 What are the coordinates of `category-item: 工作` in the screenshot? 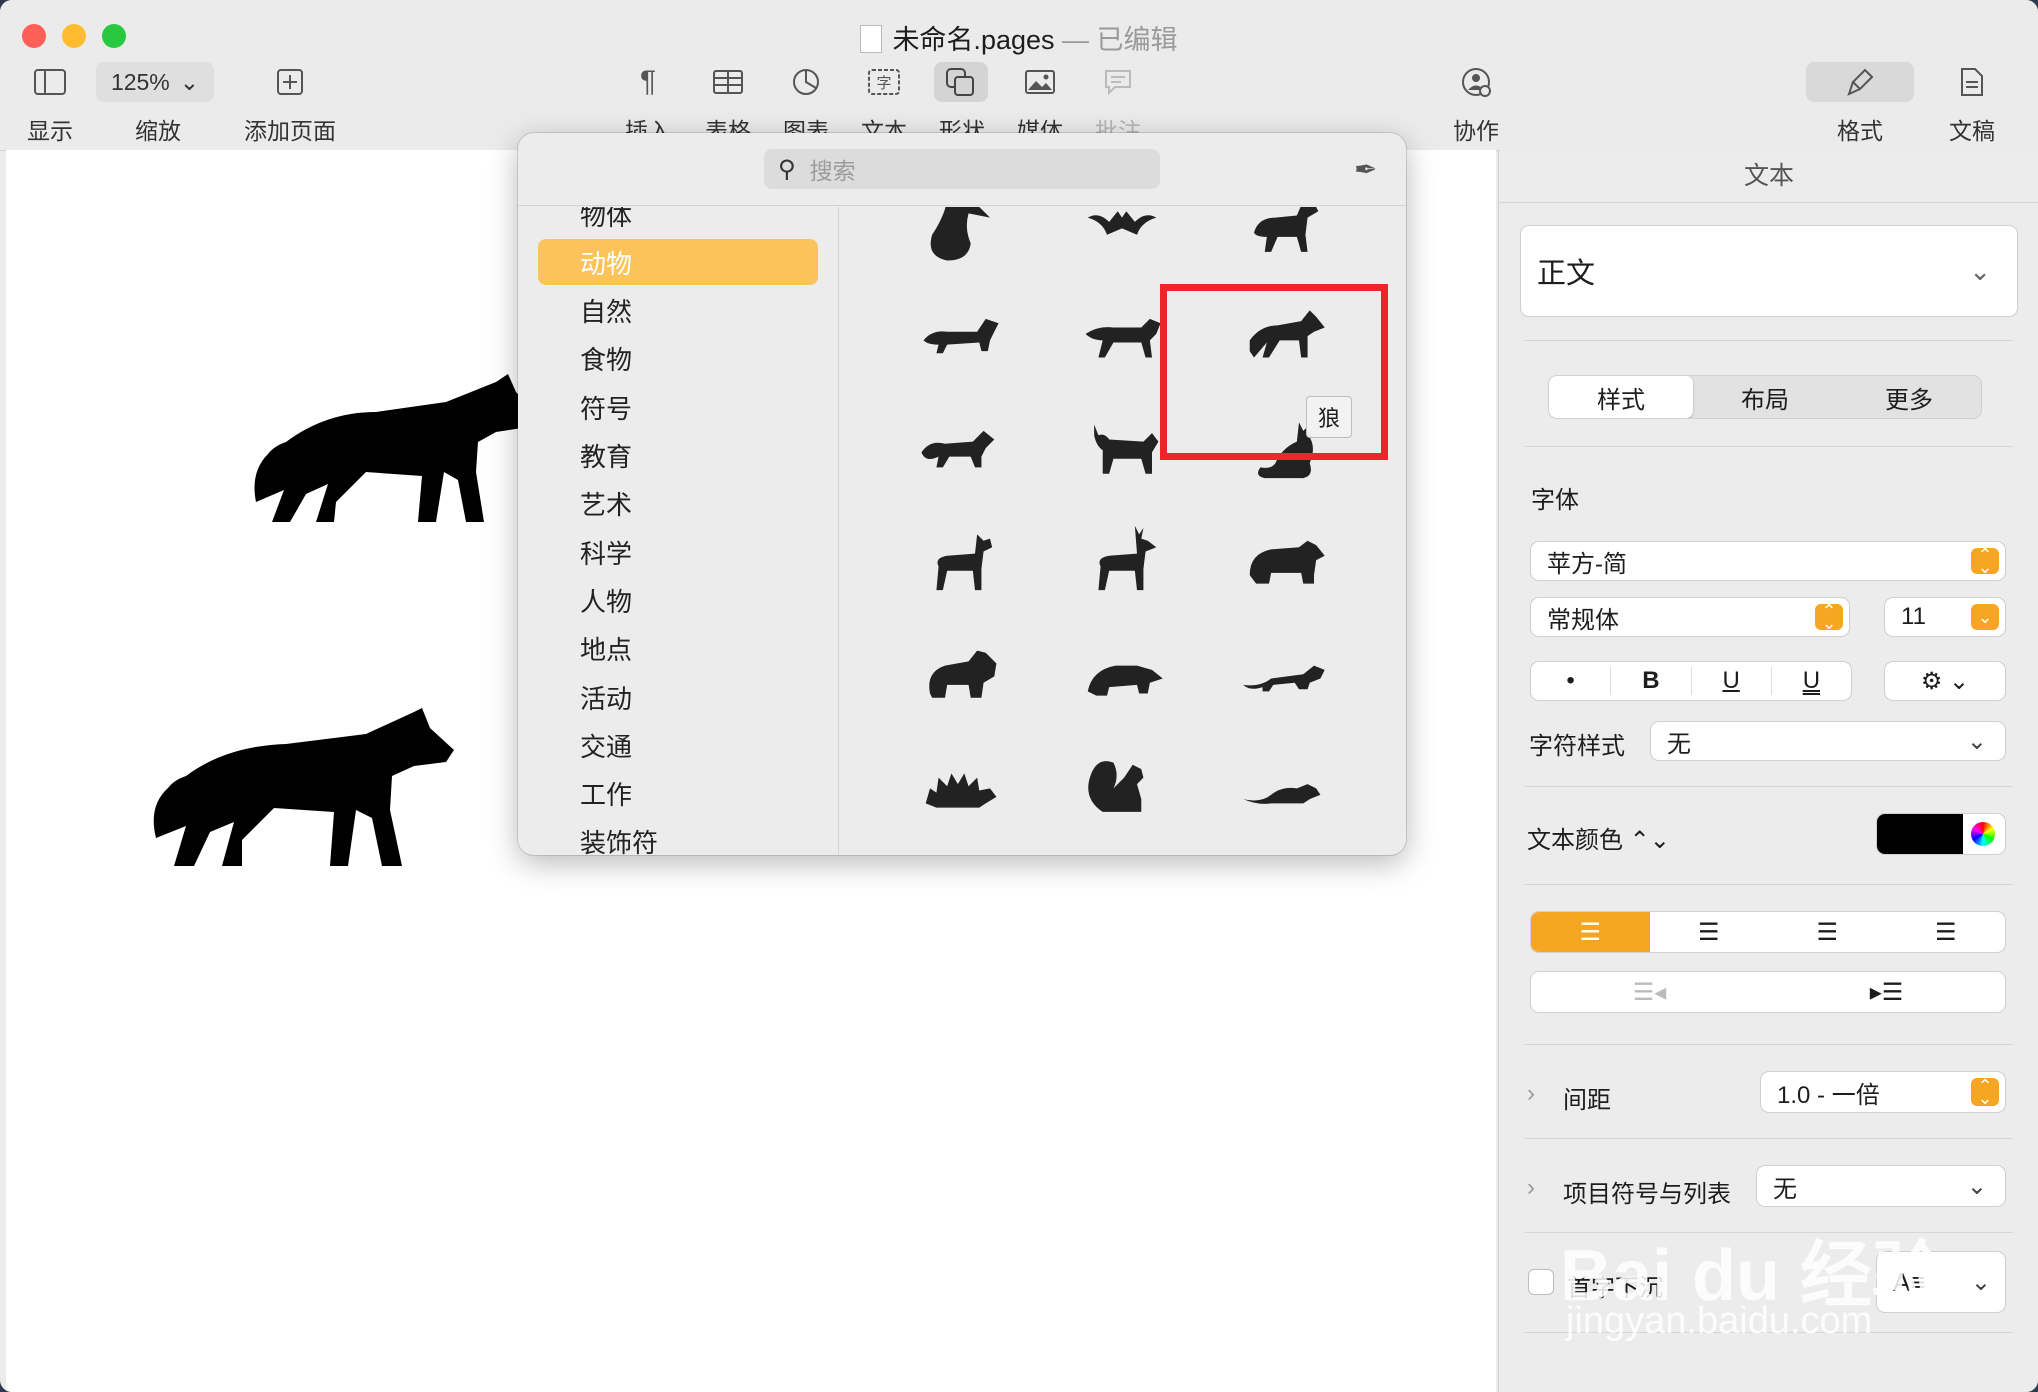 It's located at (678, 794).